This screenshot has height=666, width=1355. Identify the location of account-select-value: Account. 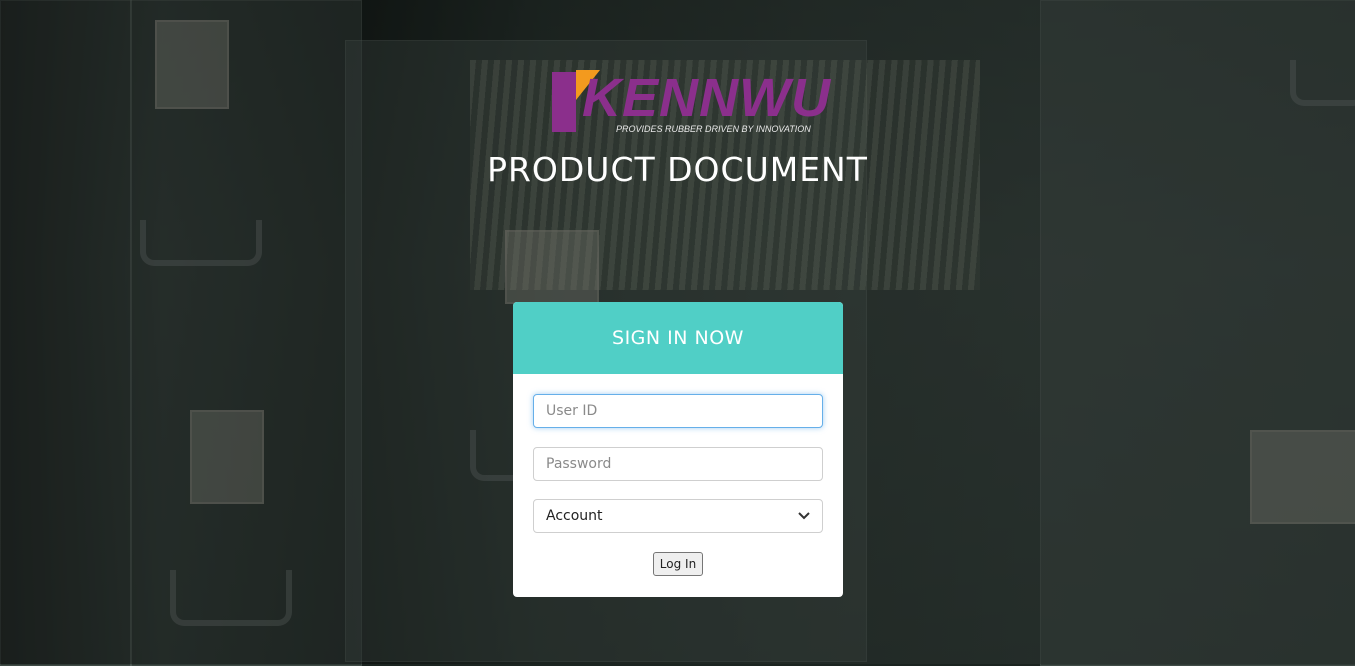
(574, 516).